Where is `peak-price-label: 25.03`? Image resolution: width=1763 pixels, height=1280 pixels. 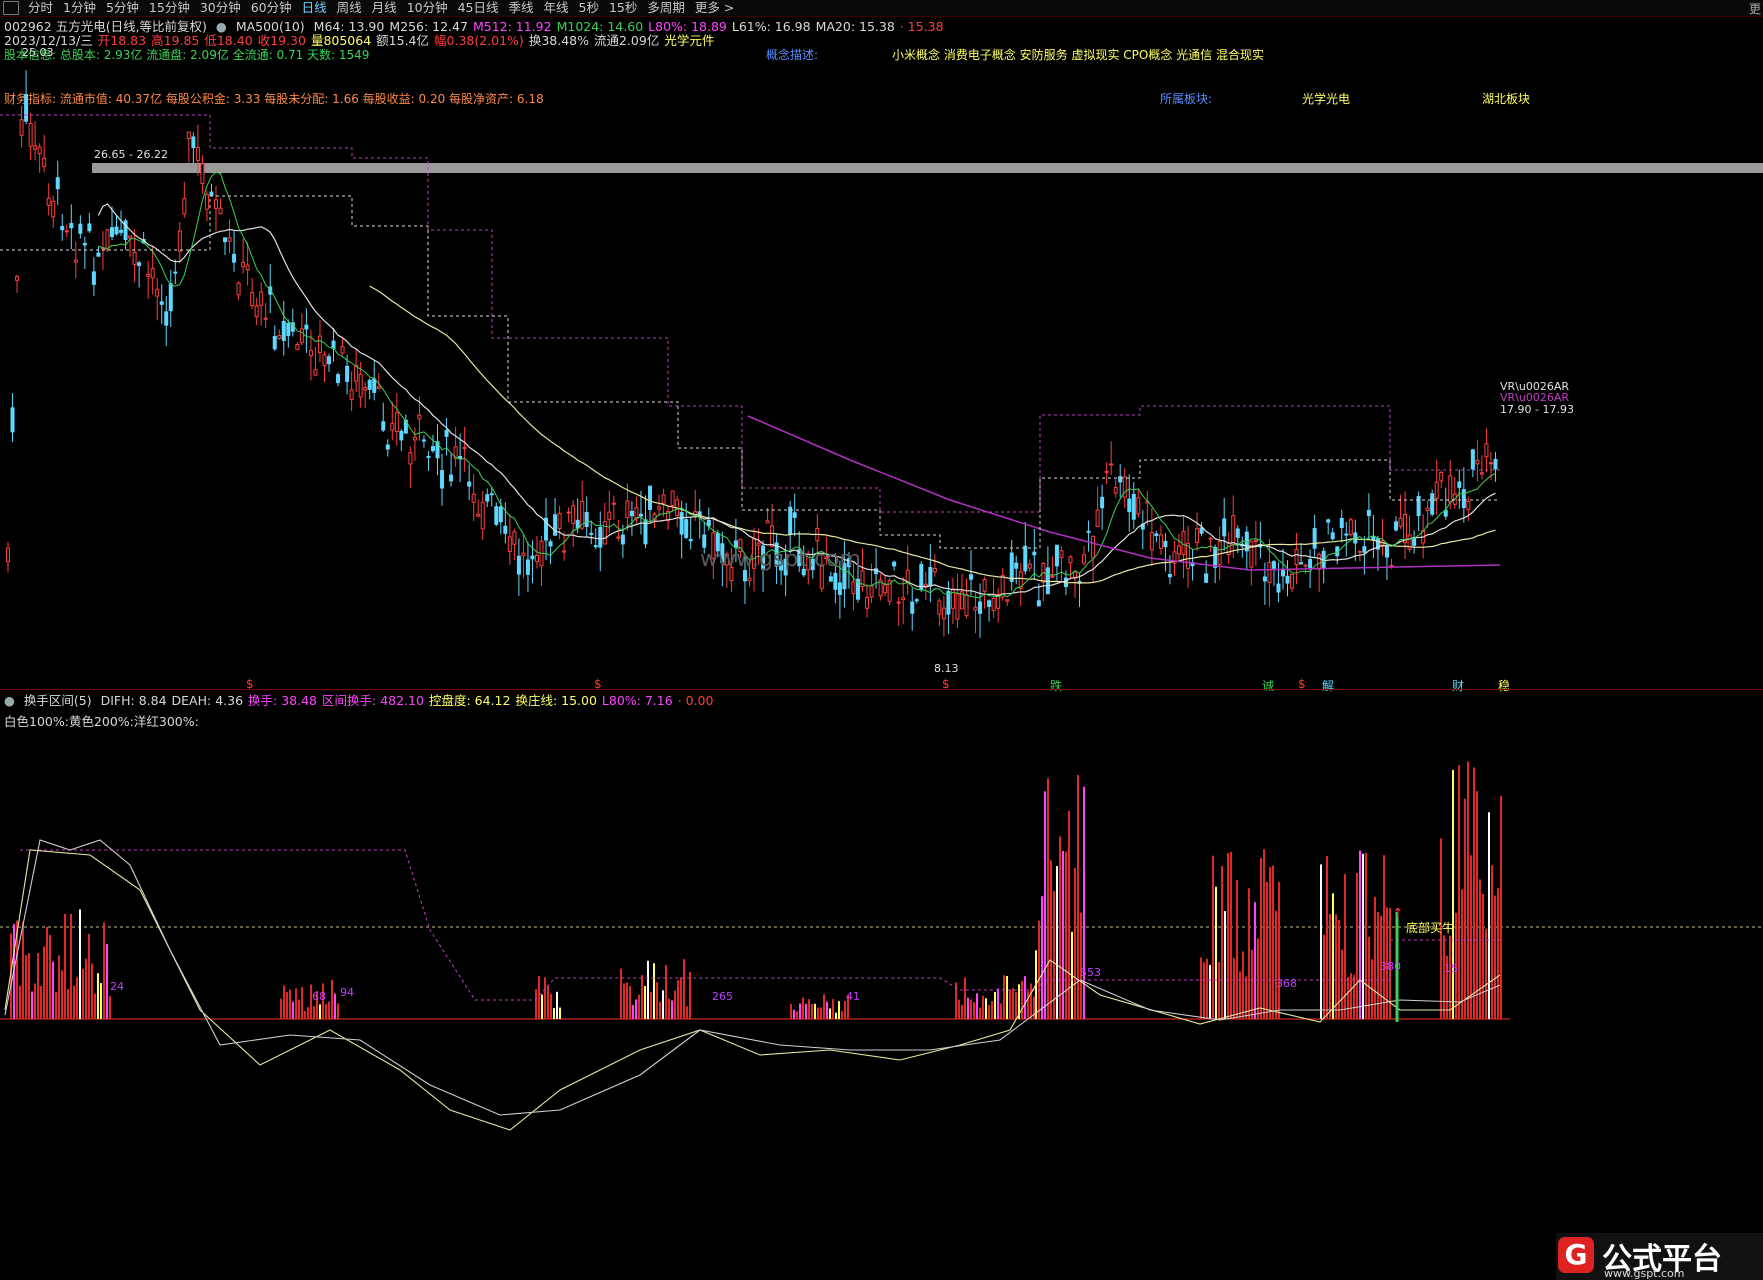 peak-price-label: 25.03 is located at coordinates (38, 52).